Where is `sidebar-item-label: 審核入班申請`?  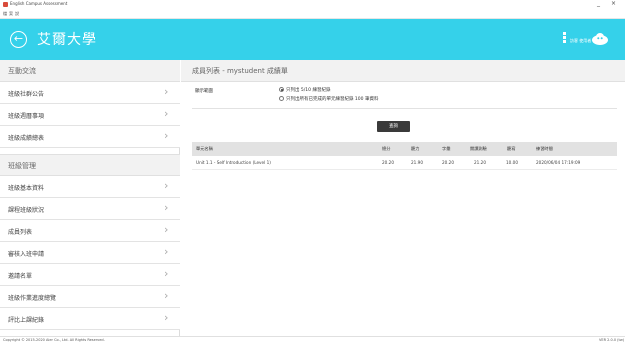 sidebar-item-label: 審核入班申請 is located at coordinates (26, 254).